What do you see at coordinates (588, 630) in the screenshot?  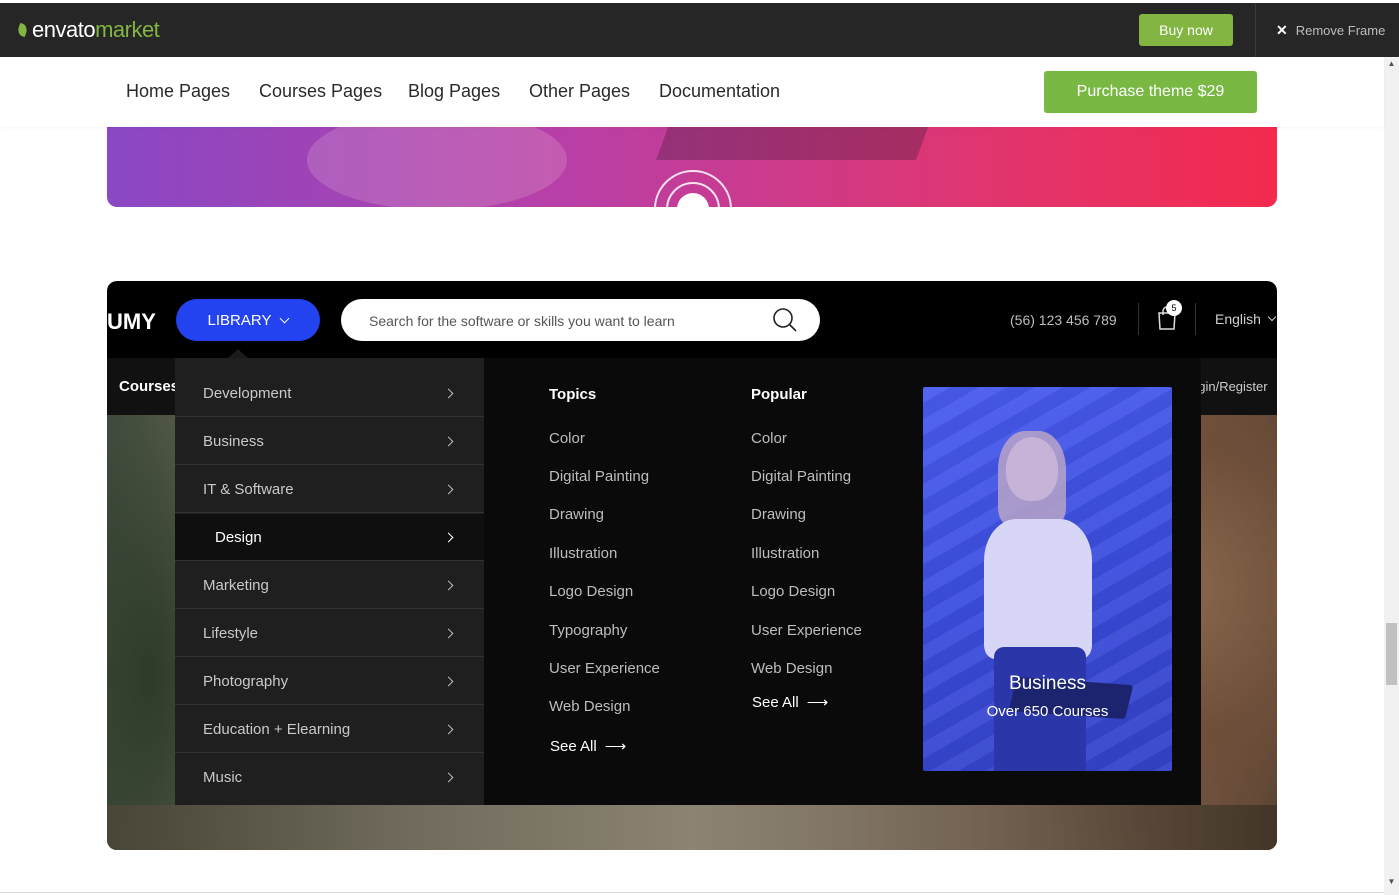 I see `topic-link: Typography` at bounding box center [588, 630].